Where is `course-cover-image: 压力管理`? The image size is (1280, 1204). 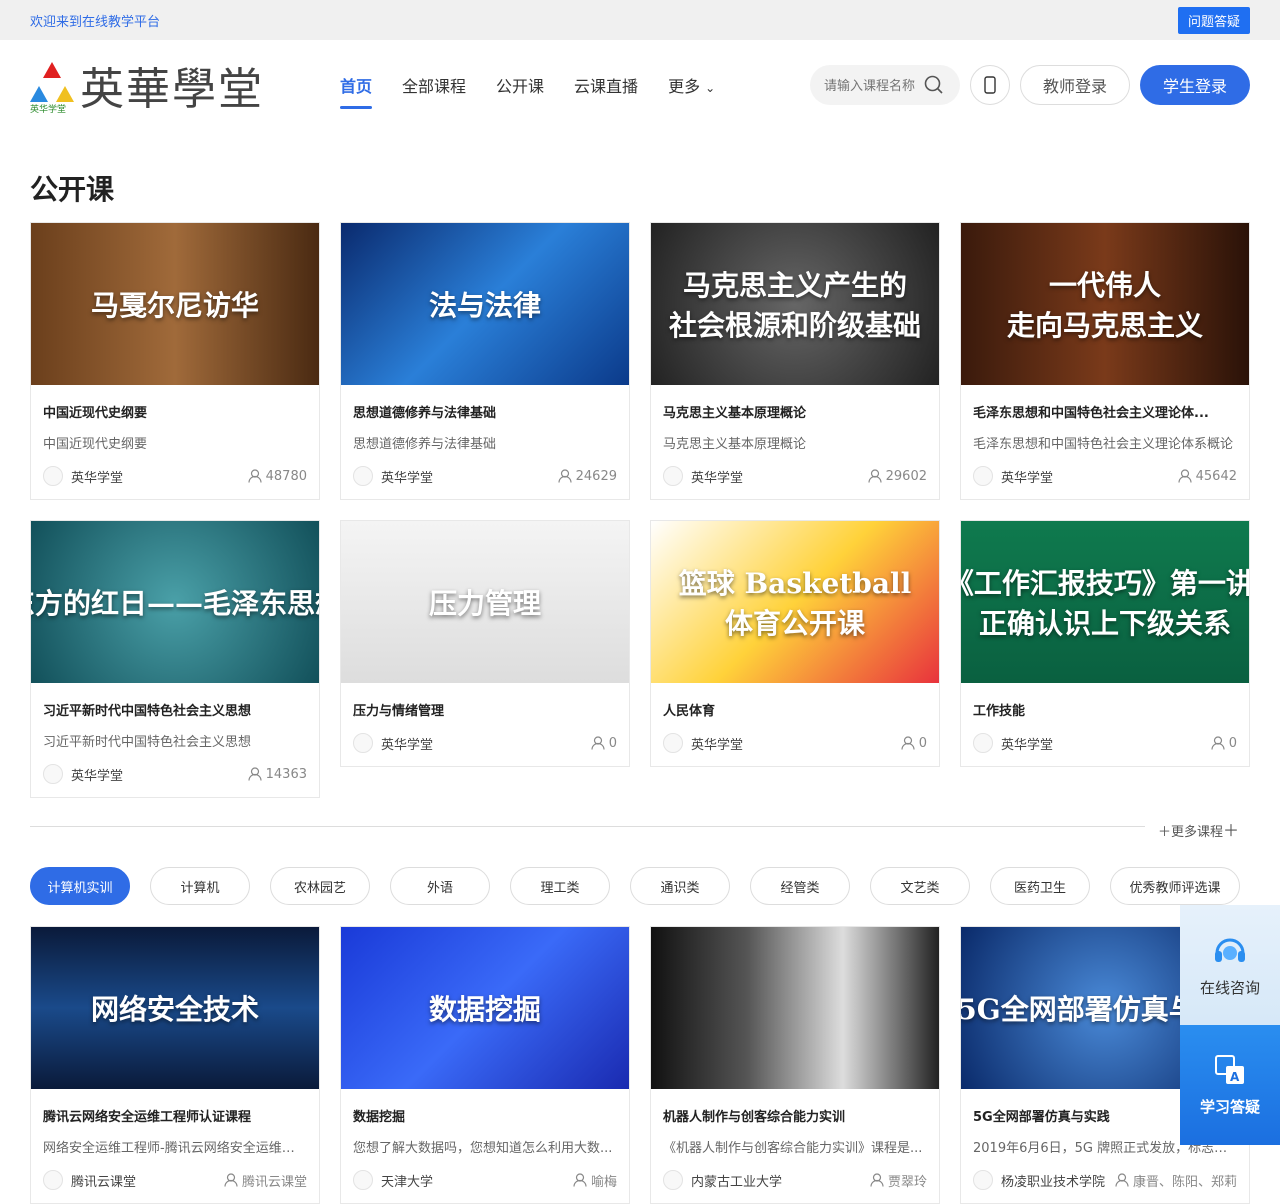
course-cover-image: 压力管理 is located at coordinates (485, 602).